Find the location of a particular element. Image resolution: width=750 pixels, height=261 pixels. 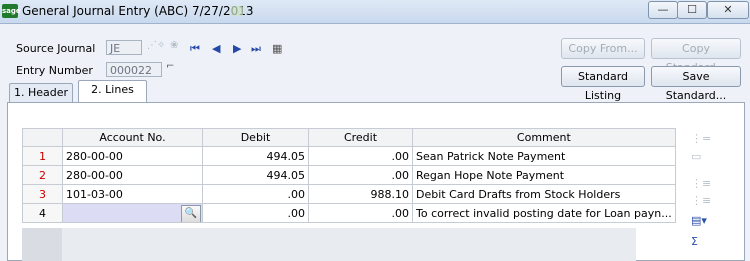

window-title: General Journal Entry (ABC) 7/27/2013 is located at coordinates (138, 11).